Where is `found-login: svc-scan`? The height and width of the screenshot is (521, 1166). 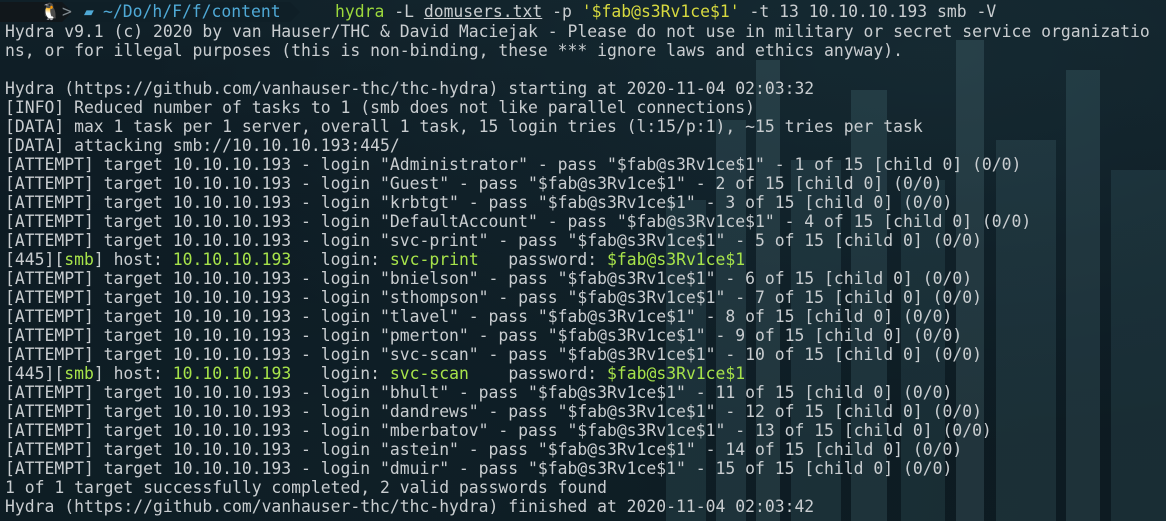 found-login: svc-scan is located at coordinates (429, 373).